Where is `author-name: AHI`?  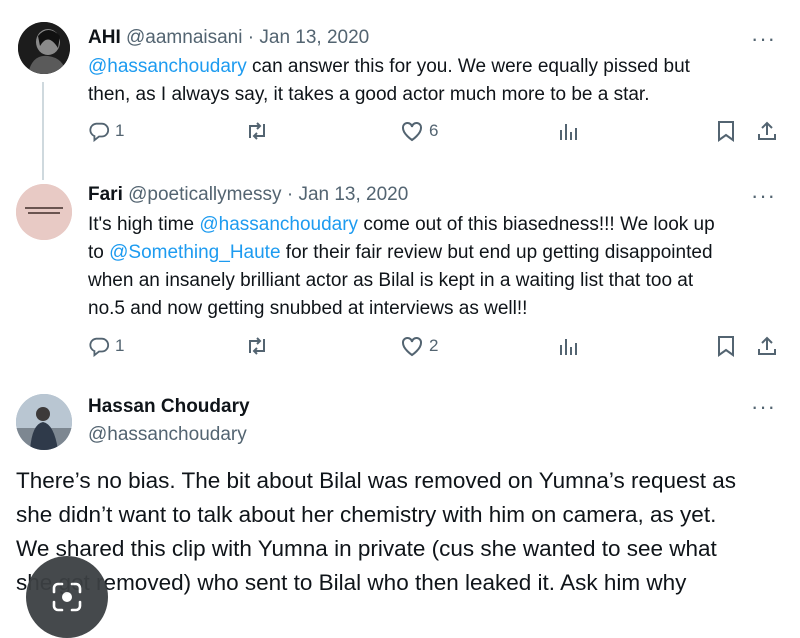
author-name: AHI is located at coordinates (104, 37).